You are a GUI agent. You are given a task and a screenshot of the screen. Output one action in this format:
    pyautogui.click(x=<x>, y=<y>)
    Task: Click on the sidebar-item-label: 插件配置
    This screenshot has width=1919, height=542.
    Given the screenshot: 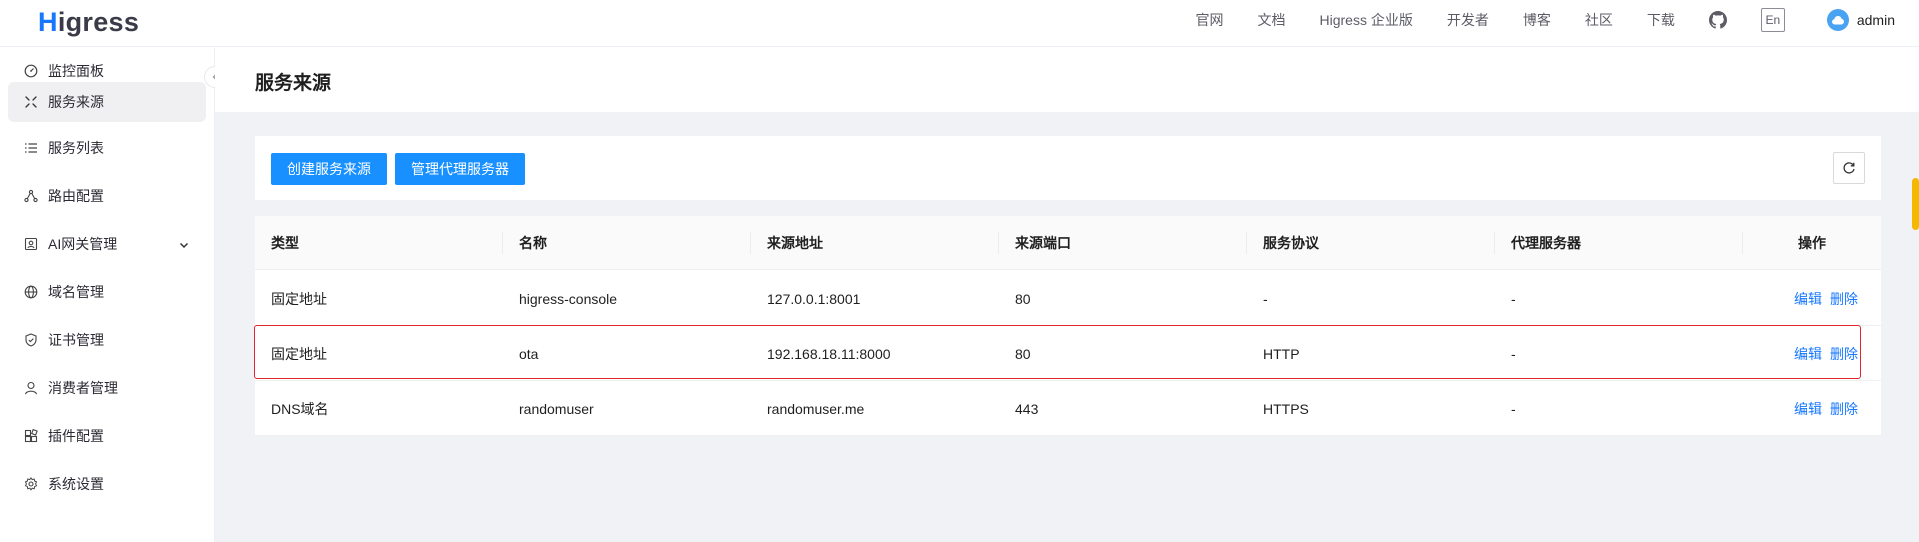 What is the action you would take?
    pyautogui.click(x=76, y=436)
    